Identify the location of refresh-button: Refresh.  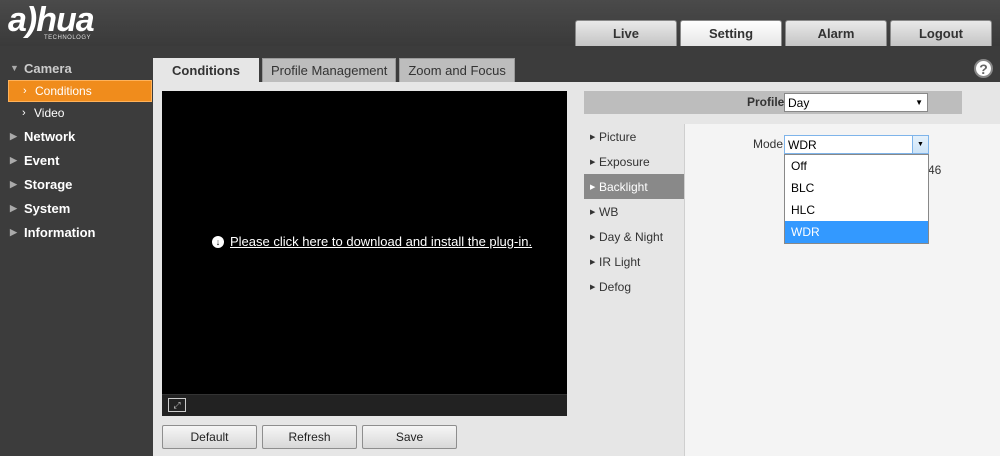
(309, 437).